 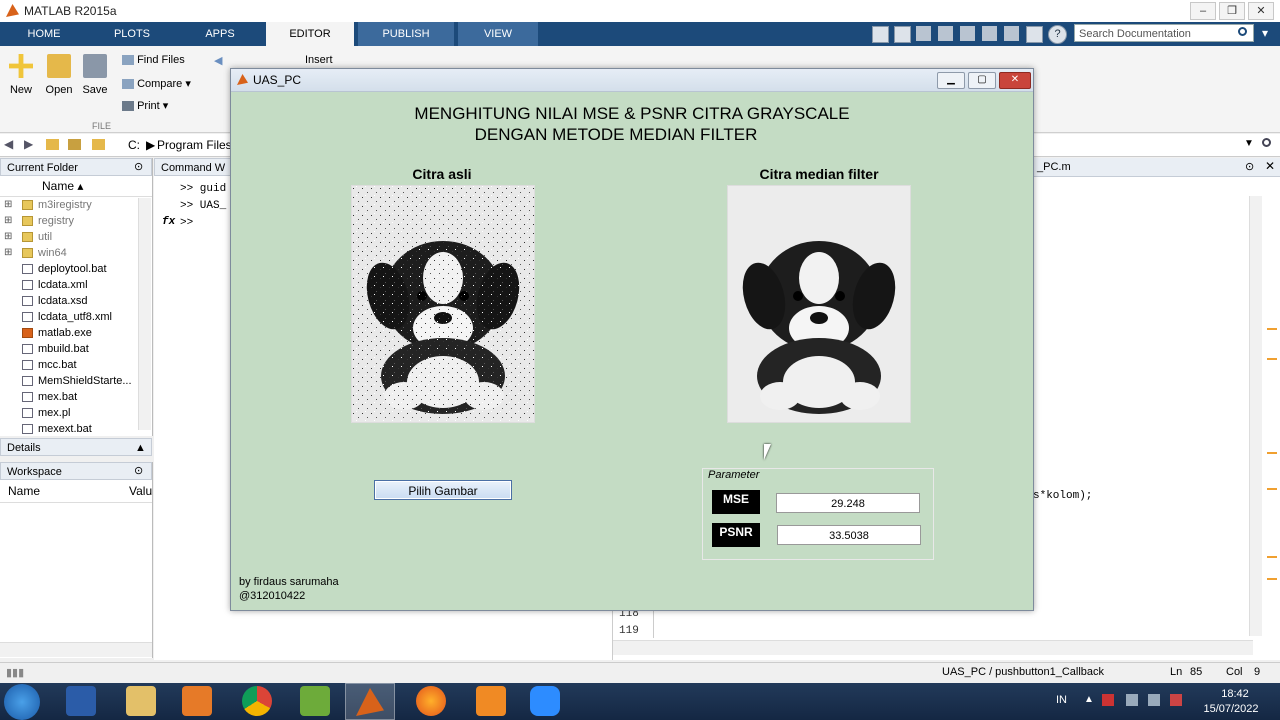 I want to click on list-item: lcdata_utf8.xml, so click(x=76, y=317).